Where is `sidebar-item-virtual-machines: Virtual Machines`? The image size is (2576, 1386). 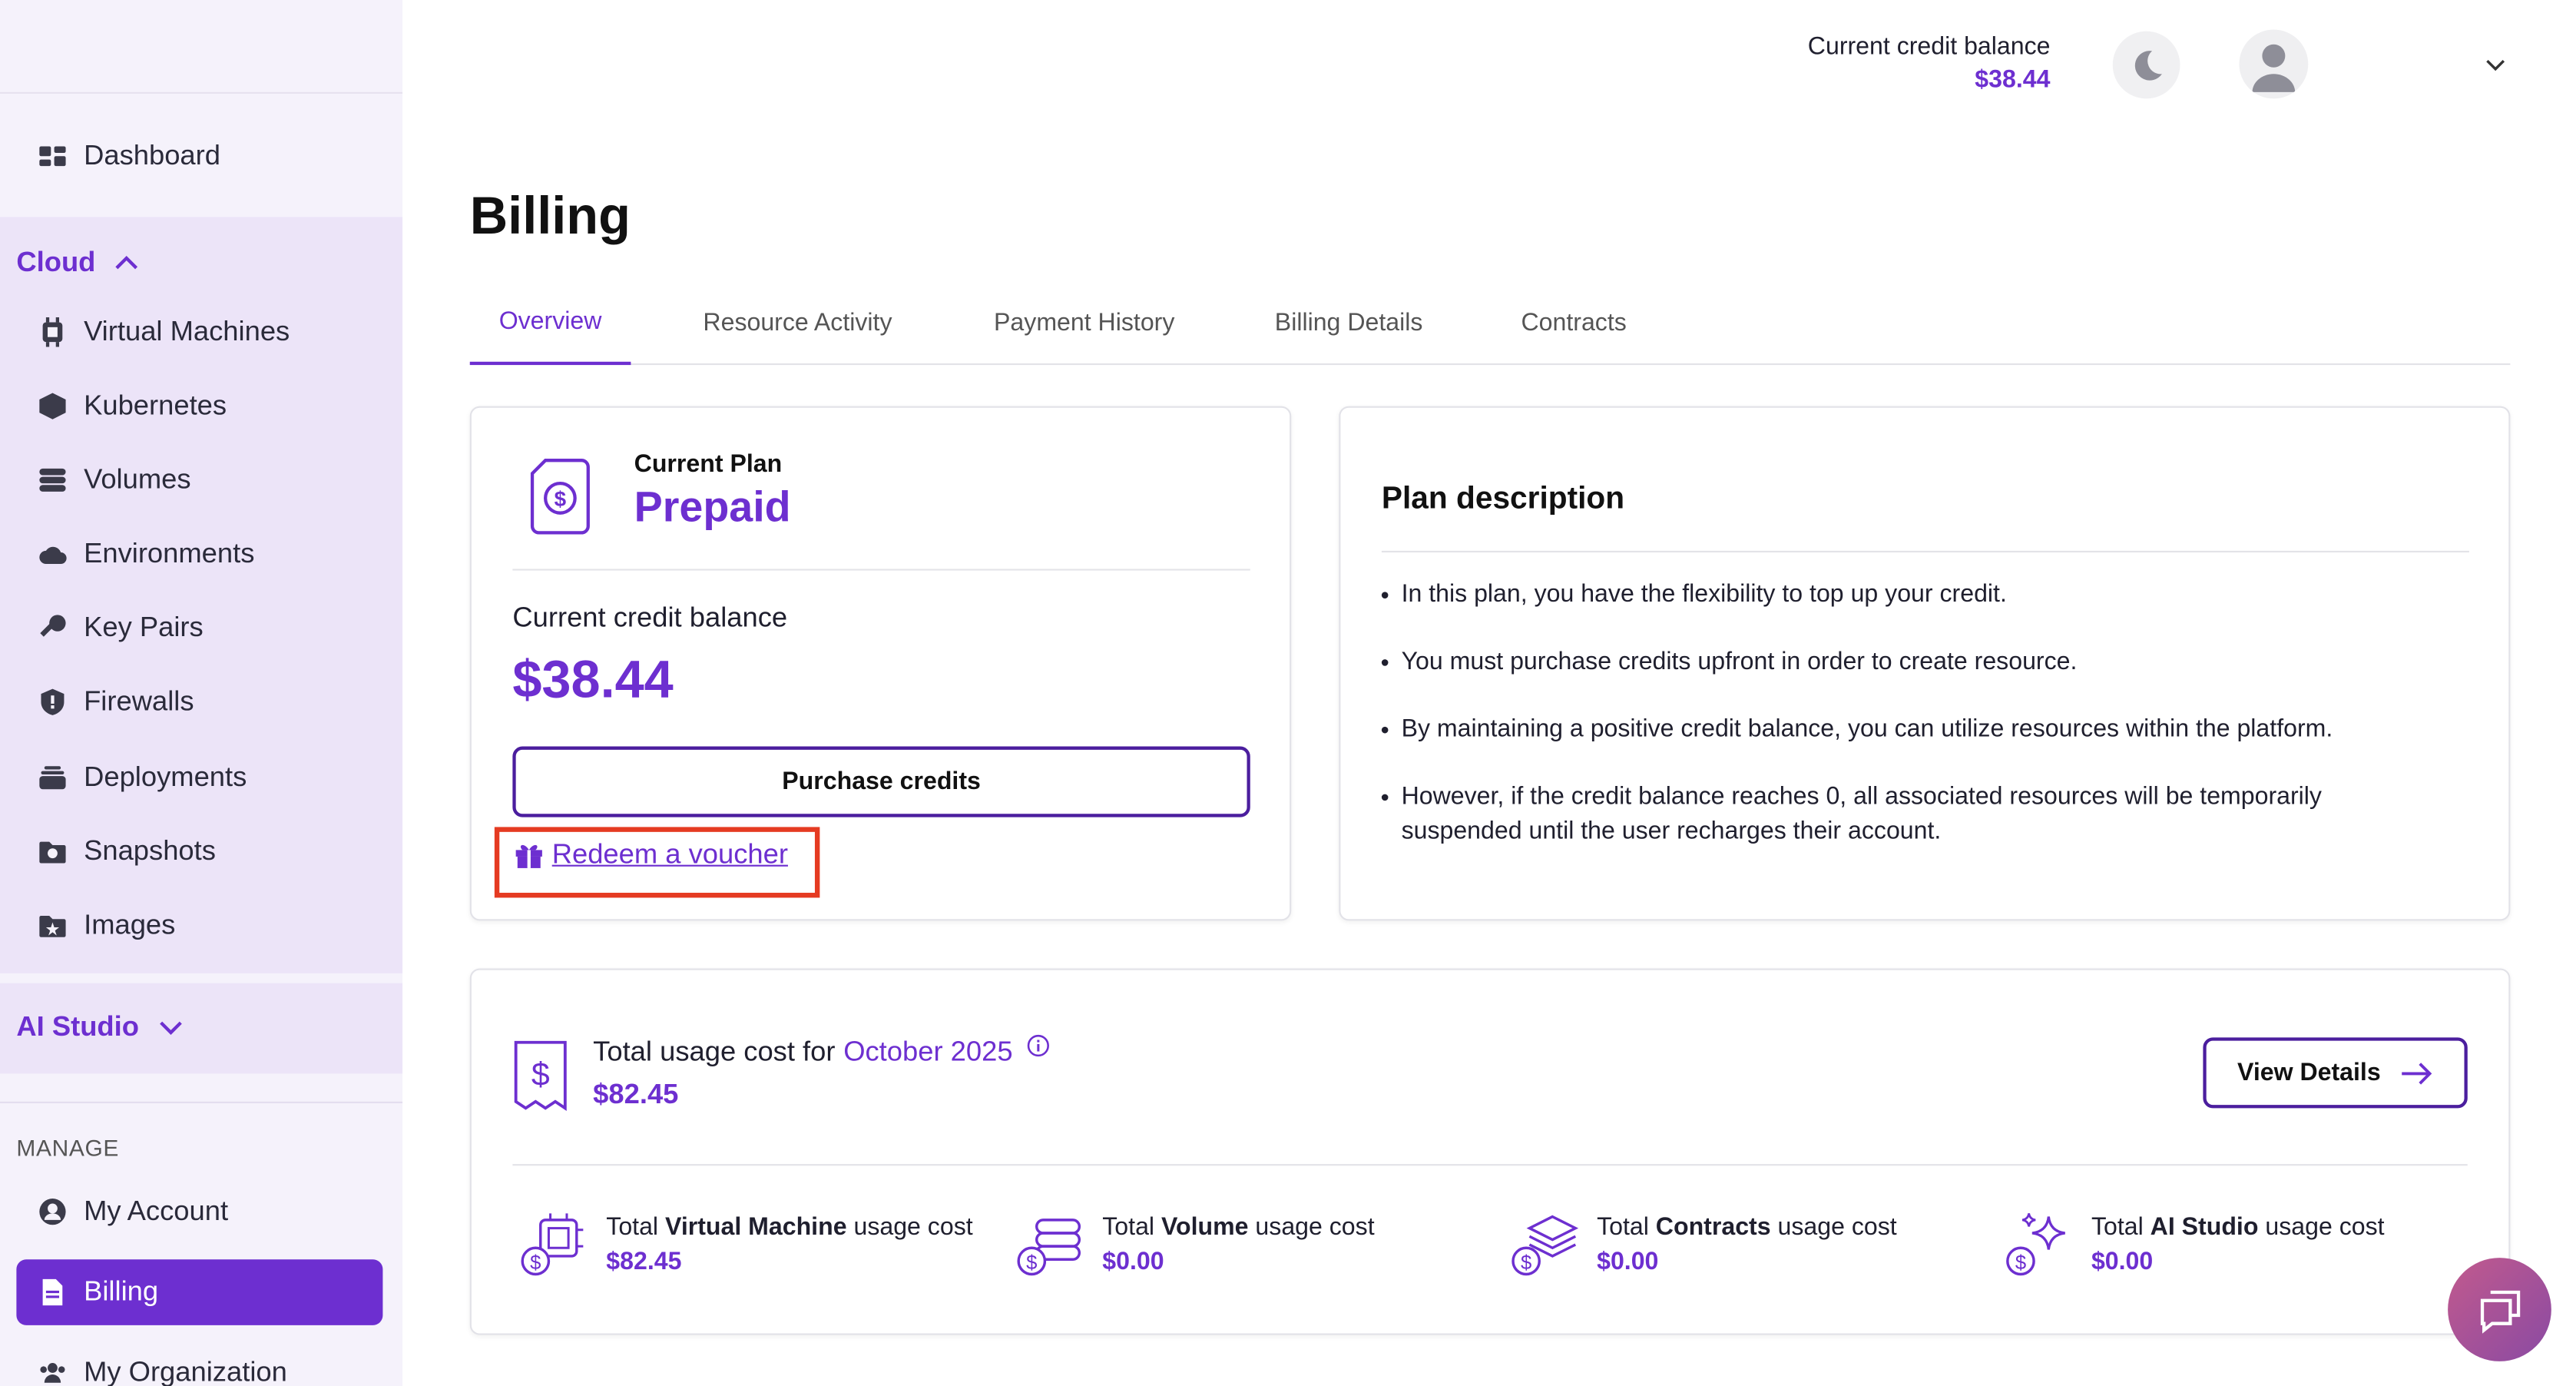 sidebar-item-virtual-machines: Virtual Machines is located at coordinates (199, 332).